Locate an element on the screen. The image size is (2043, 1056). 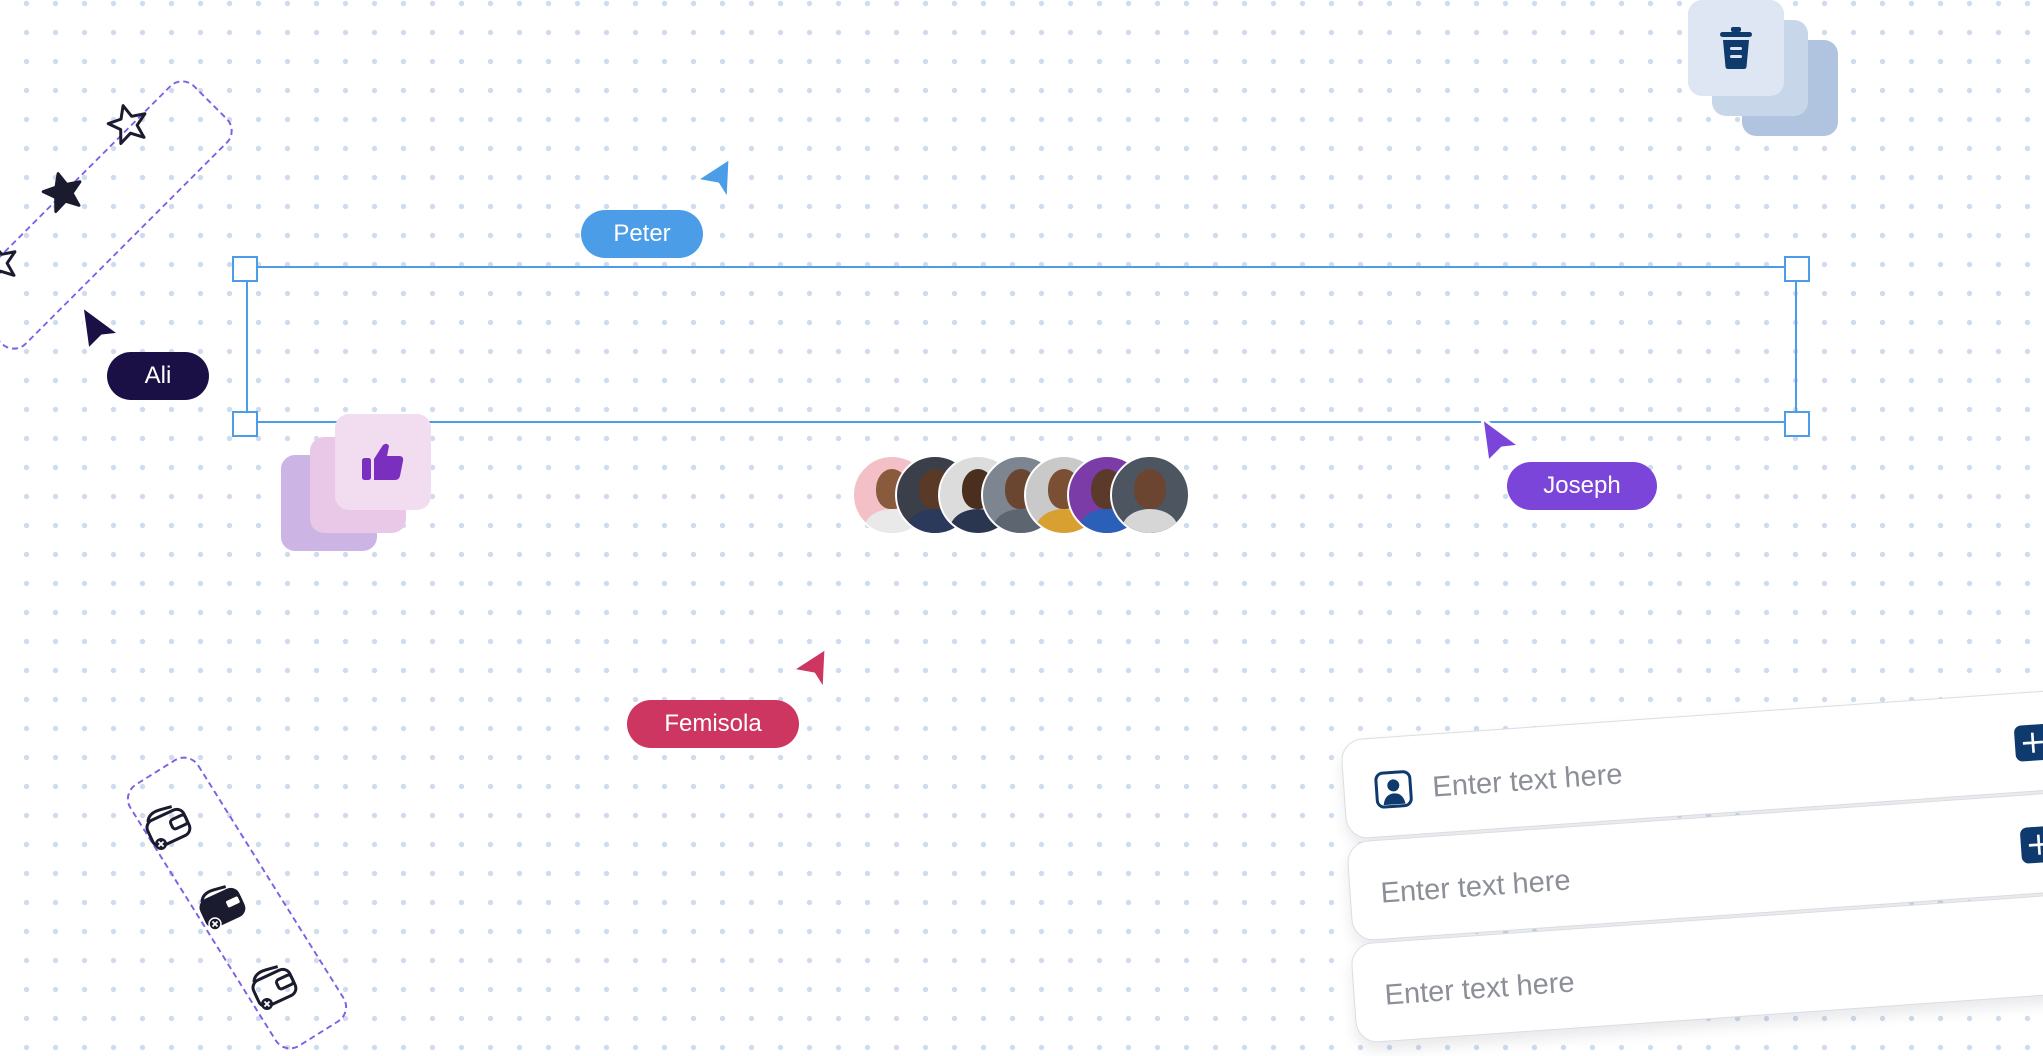
femisola-cursor-icon is located at coordinates (809, 669).